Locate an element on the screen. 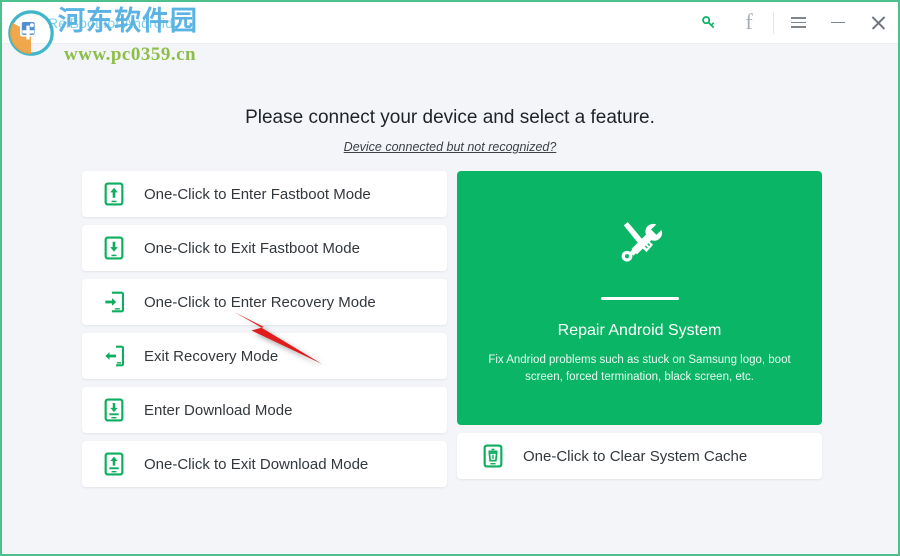  phone-trash-icon is located at coordinates (493, 456).